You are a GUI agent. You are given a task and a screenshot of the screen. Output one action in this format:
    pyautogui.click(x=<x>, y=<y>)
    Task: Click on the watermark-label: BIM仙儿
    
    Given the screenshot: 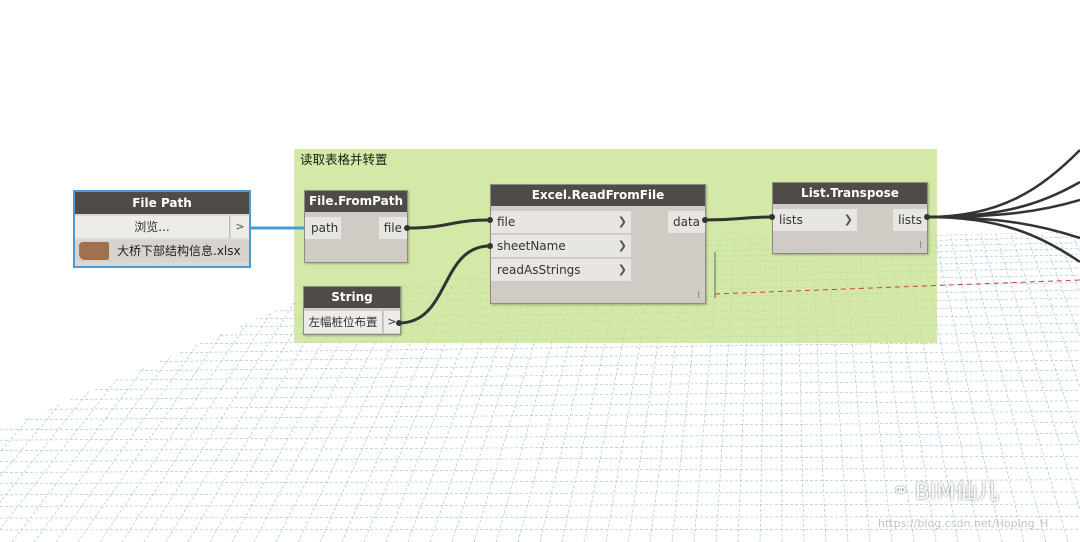 What is the action you would take?
    pyautogui.click(x=957, y=492)
    